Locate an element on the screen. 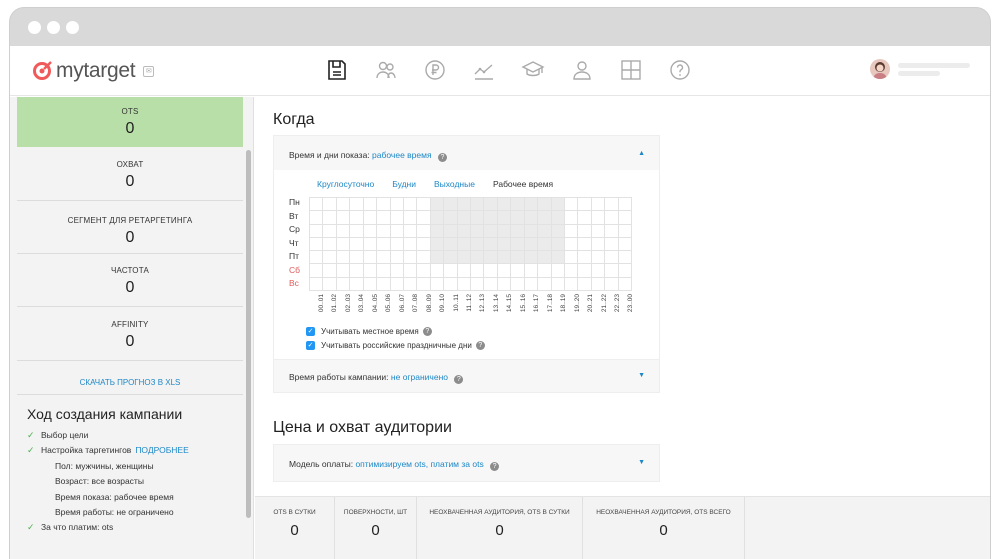  collapse-arrow-icon: ▲ is located at coordinates (641, 153).